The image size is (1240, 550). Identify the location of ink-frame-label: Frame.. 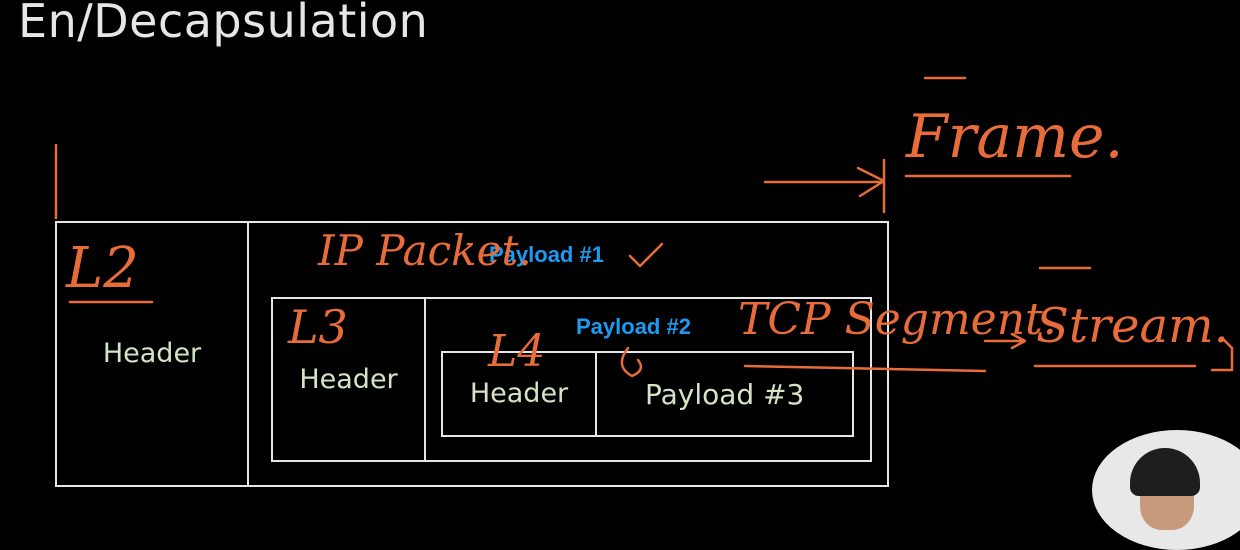
(1015, 137).